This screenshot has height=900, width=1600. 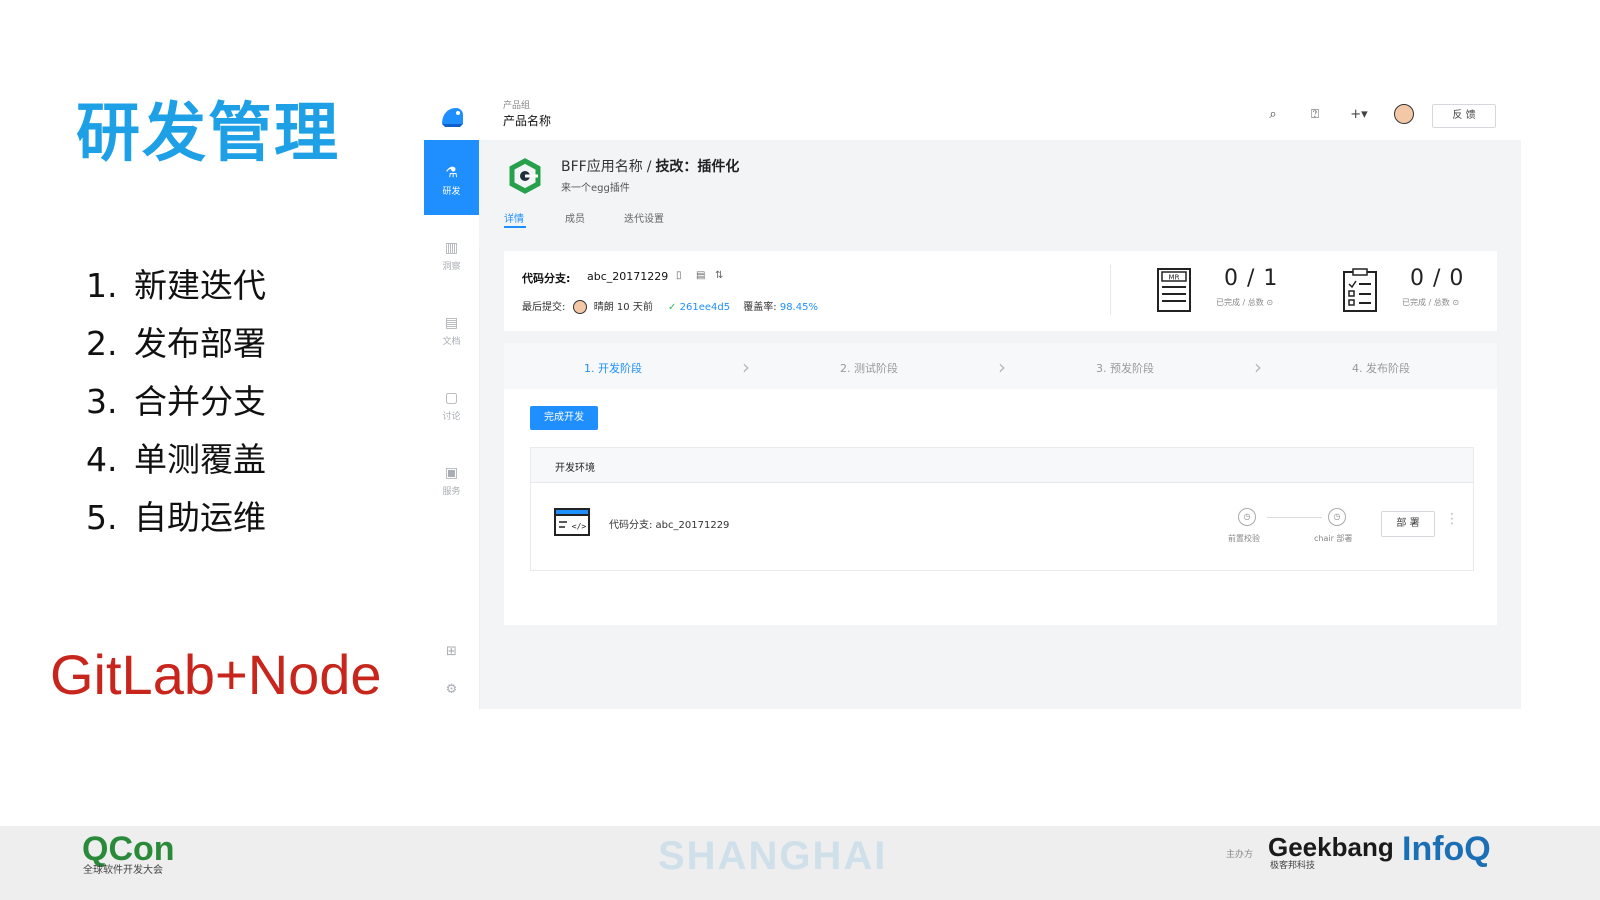 I want to click on commit-author: 晴朗 10 天前, so click(x=623, y=307).